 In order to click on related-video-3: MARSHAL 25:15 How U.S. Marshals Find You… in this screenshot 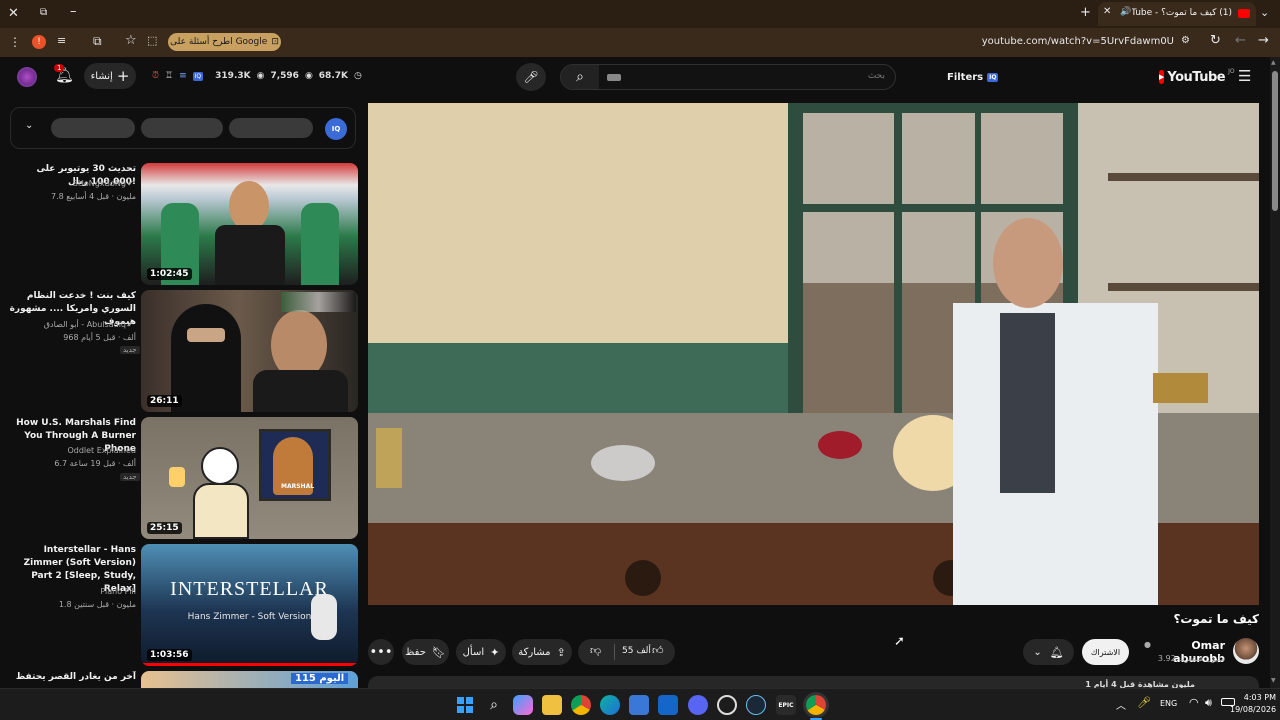, I will do `click(183, 478)`.